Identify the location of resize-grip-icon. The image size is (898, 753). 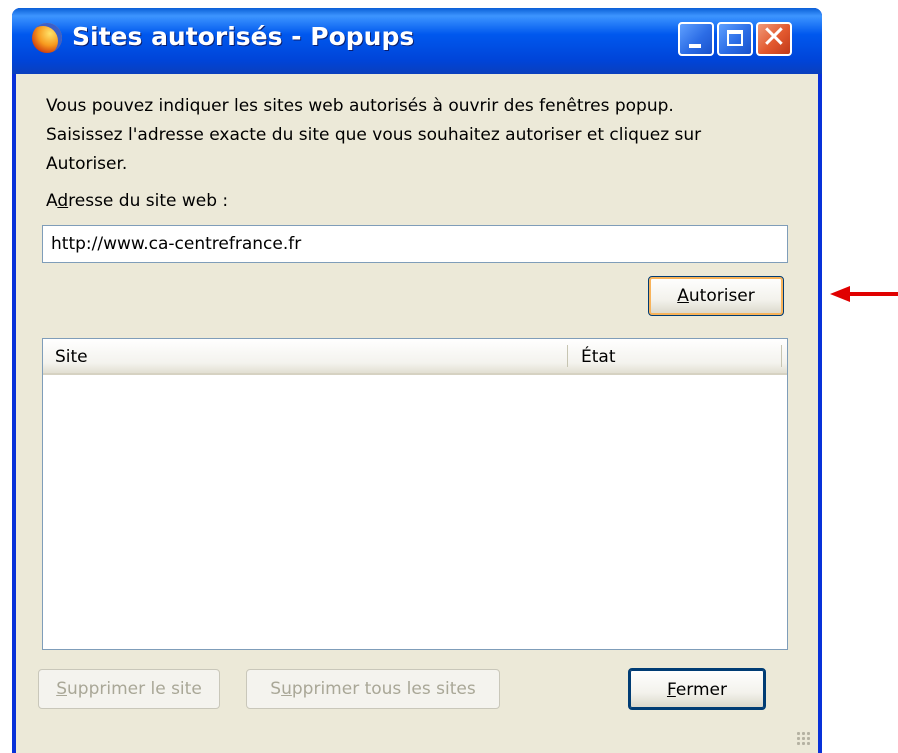
(804, 739).